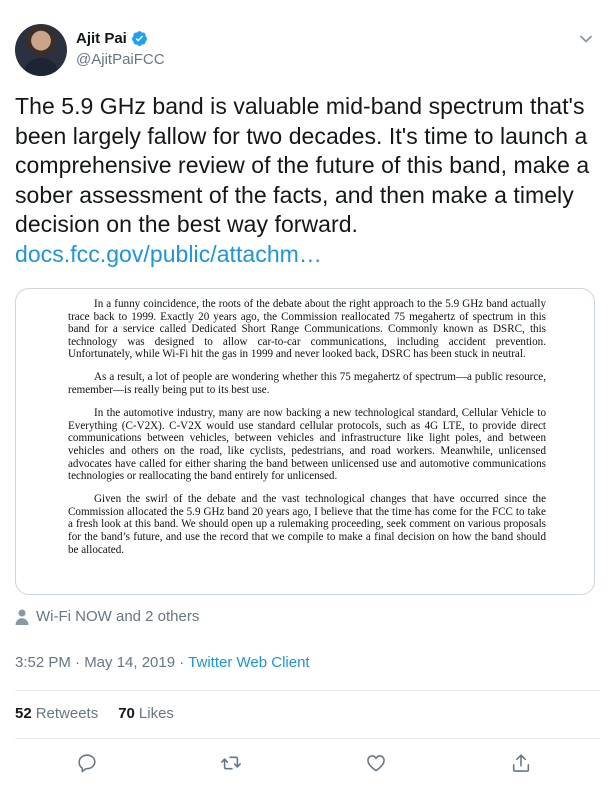  Describe the element at coordinates (156, 713) in the screenshot. I see `likes-label: Likes` at that location.